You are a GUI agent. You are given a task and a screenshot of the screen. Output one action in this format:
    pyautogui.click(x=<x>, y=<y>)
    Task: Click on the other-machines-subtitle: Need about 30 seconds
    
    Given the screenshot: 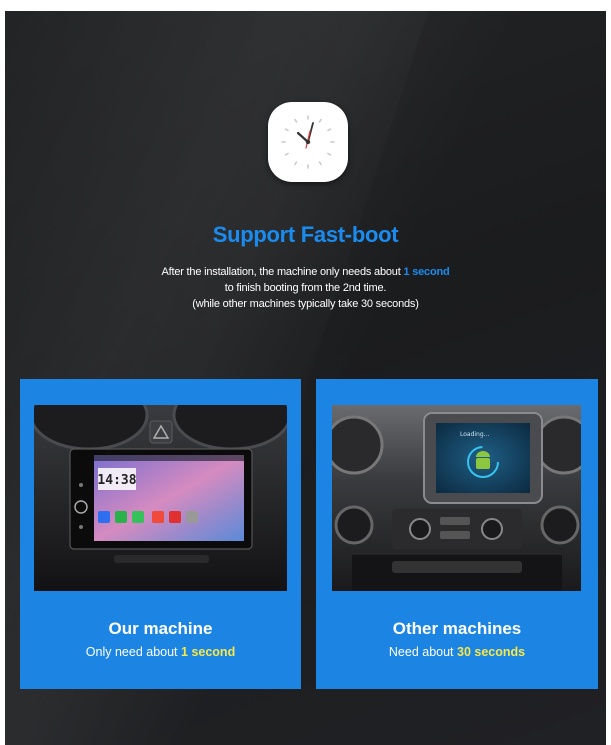 What is the action you would take?
    pyautogui.click(x=457, y=652)
    